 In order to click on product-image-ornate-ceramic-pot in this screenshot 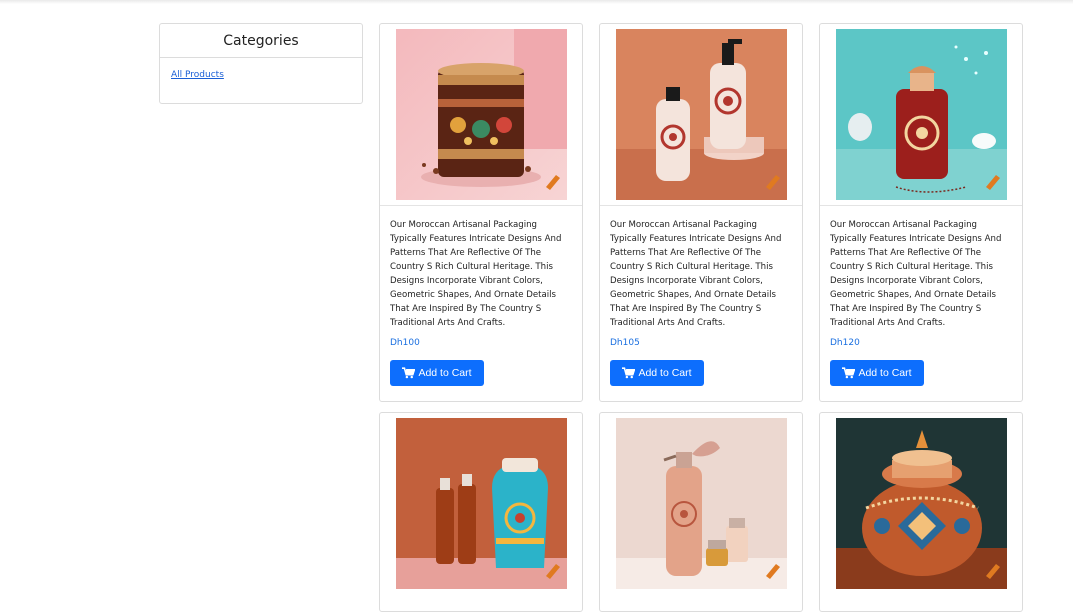, I will do `click(921, 503)`.